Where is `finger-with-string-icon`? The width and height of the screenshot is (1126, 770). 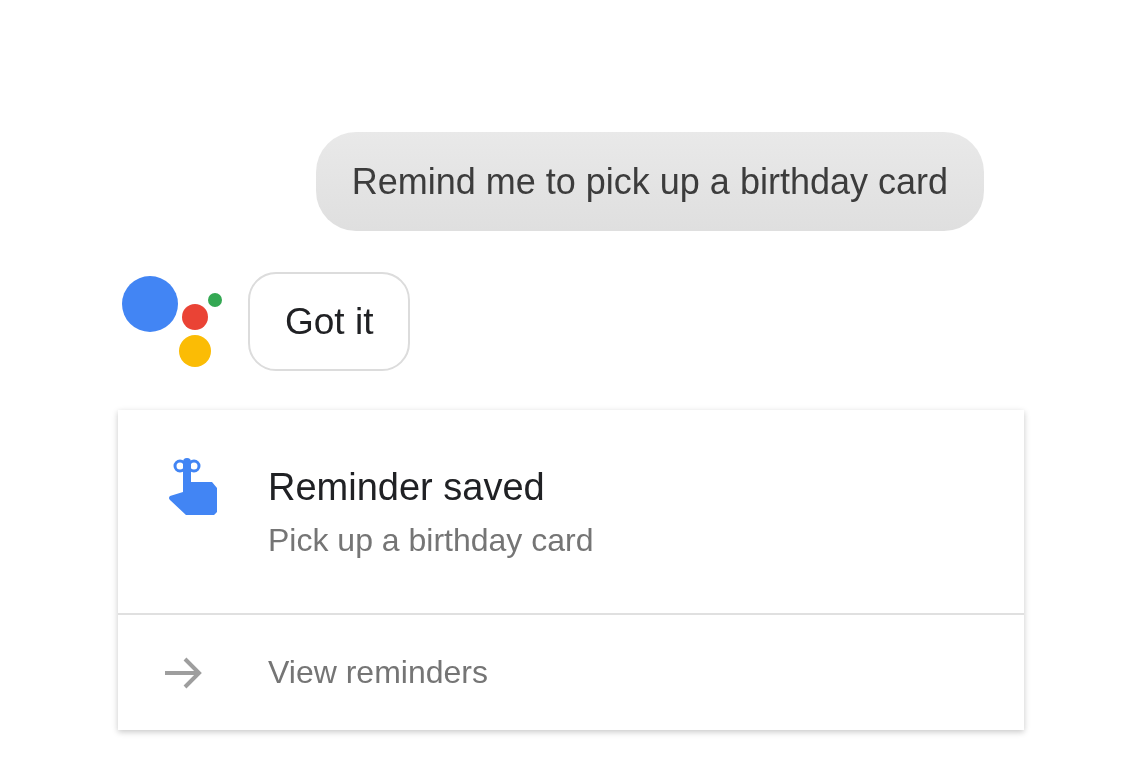 finger-with-string-icon is located at coordinates (193, 487).